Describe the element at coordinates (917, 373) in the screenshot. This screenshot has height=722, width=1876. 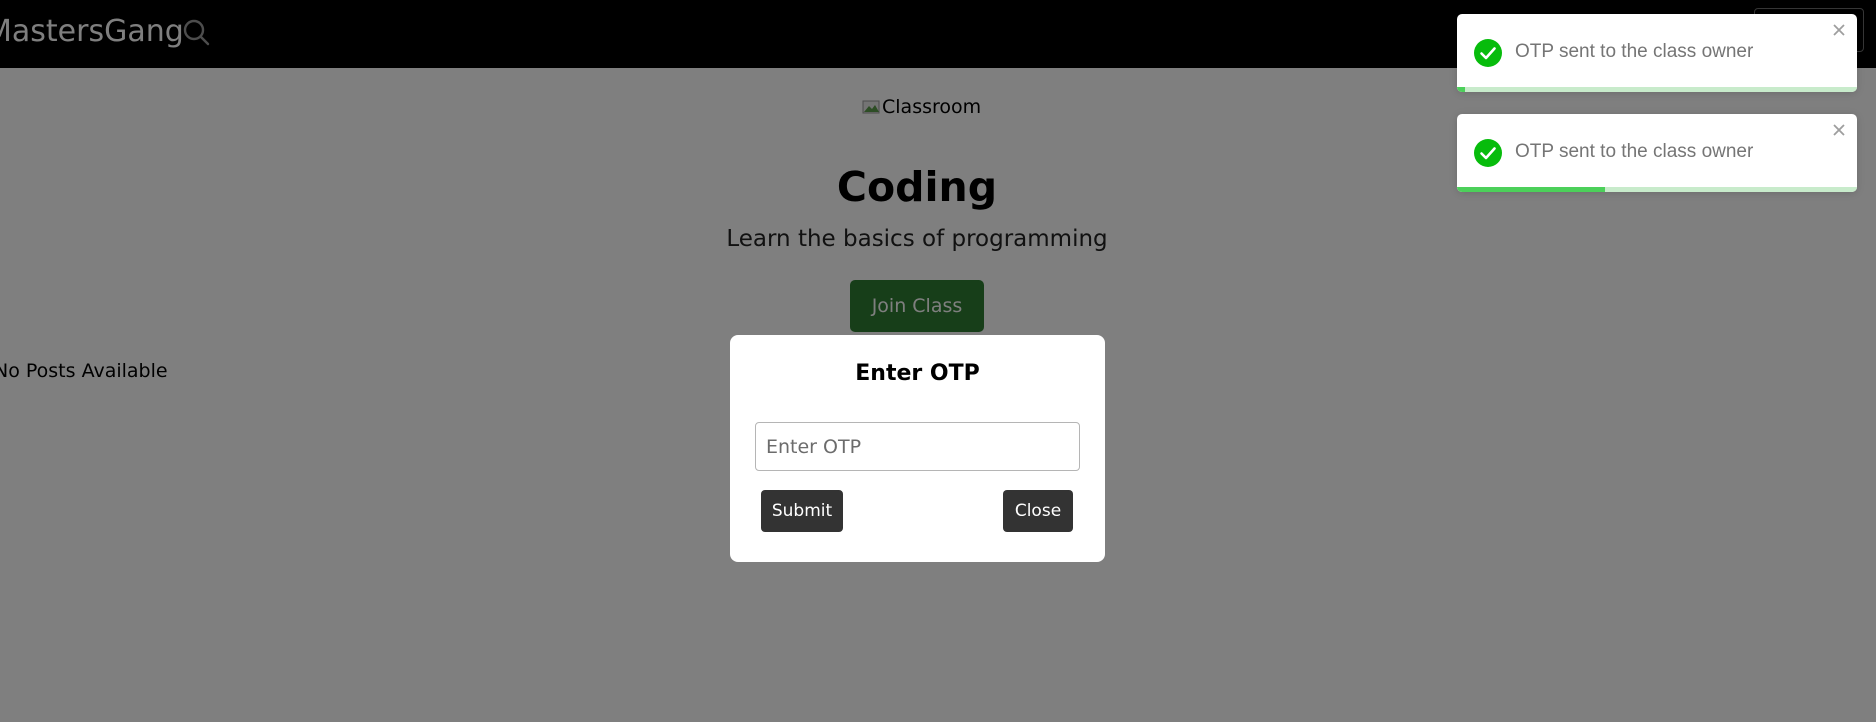
I see `modal-title: Enter OTP` at that location.